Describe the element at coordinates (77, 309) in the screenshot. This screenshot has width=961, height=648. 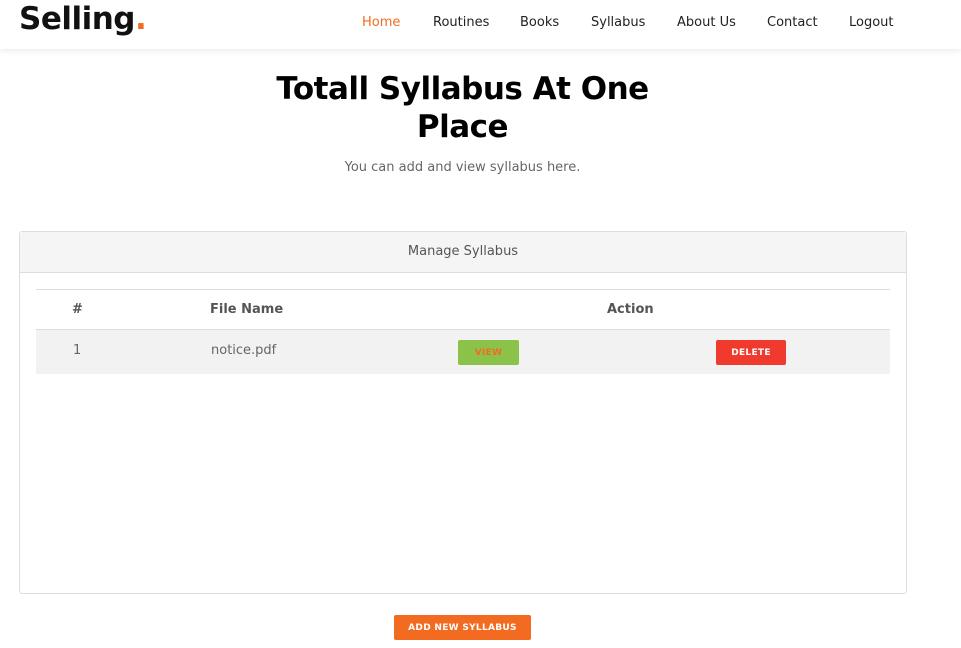
I see `column-header-index: #` at that location.